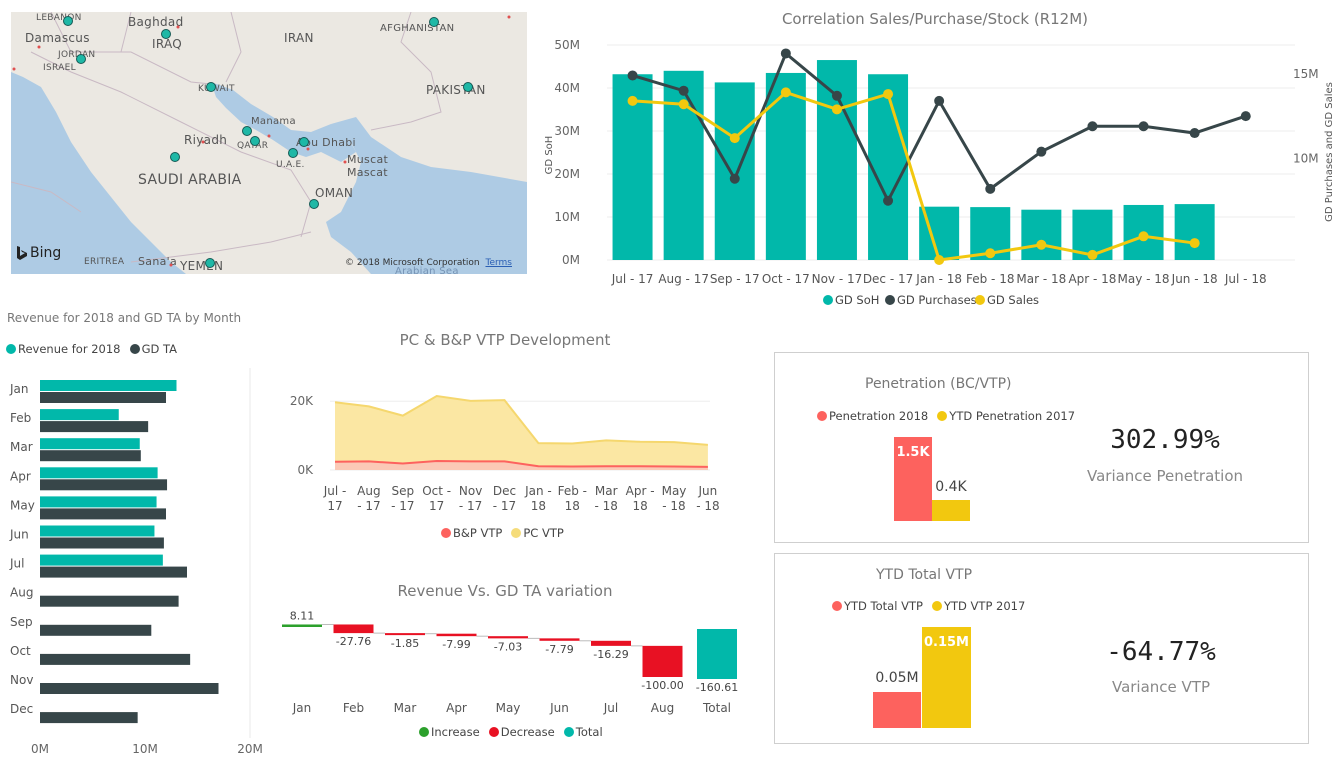 Image resolution: width=1336 pixels, height=765 pixels. What do you see at coordinates (583, 732) in the screenshot?
I see `legend-total: Total` at bounding box center [583, 732].